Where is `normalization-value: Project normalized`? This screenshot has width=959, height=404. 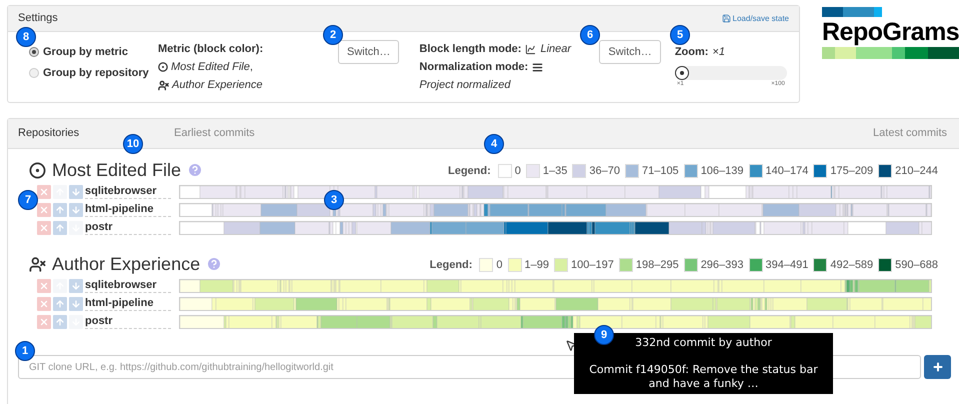 normalization-value: Project normalized is located at coordinates (464, 85).